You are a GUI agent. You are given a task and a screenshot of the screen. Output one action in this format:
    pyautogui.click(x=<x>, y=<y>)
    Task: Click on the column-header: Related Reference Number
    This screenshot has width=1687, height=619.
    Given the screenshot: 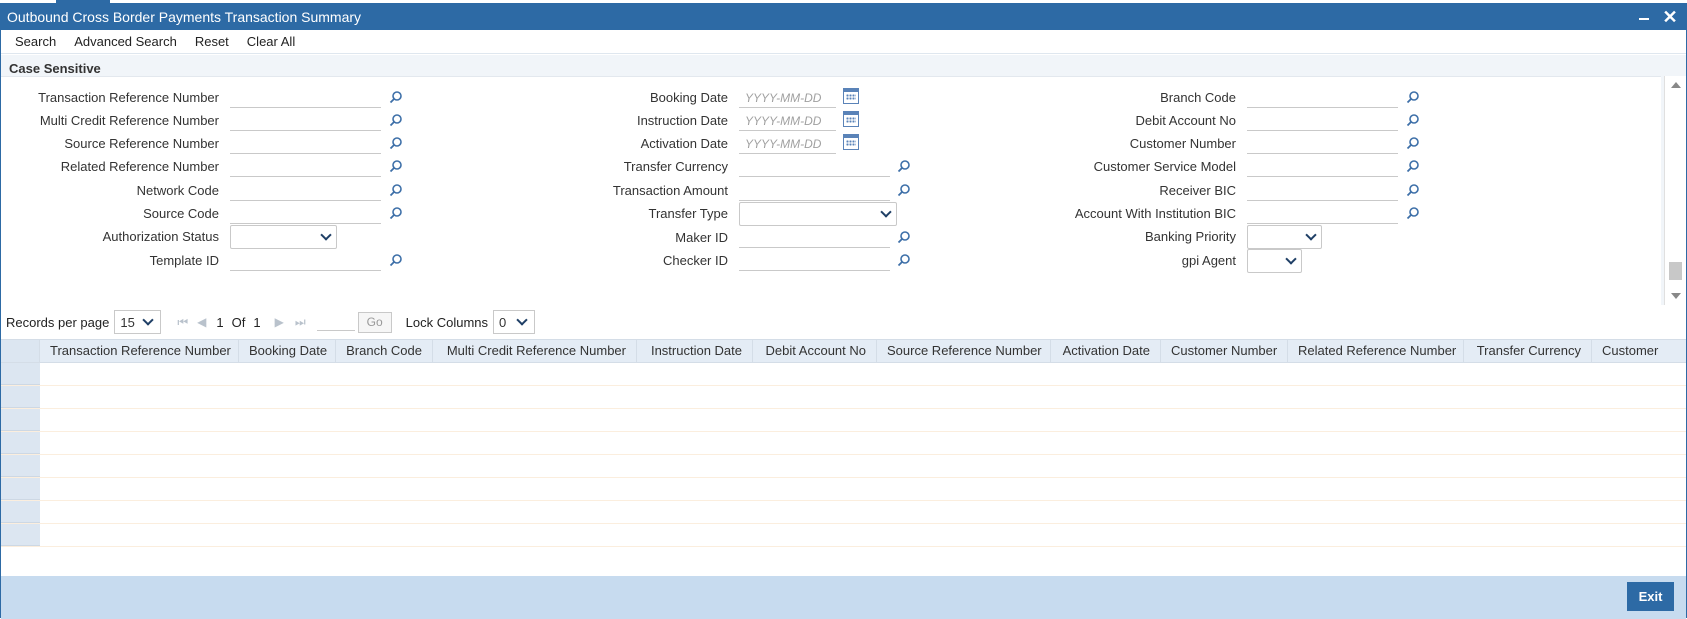 What is the action you would take?
    pyautogui.click(x=1376, y=351)
    